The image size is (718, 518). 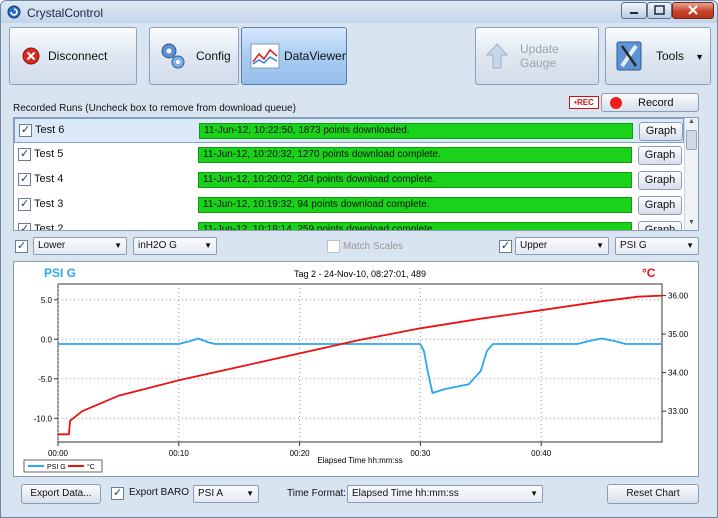 What do you see at coordinates (657, 246) in the screenshot?
I see `upper-unit-select: PSI G ▼` at bounding box center [657, 246].